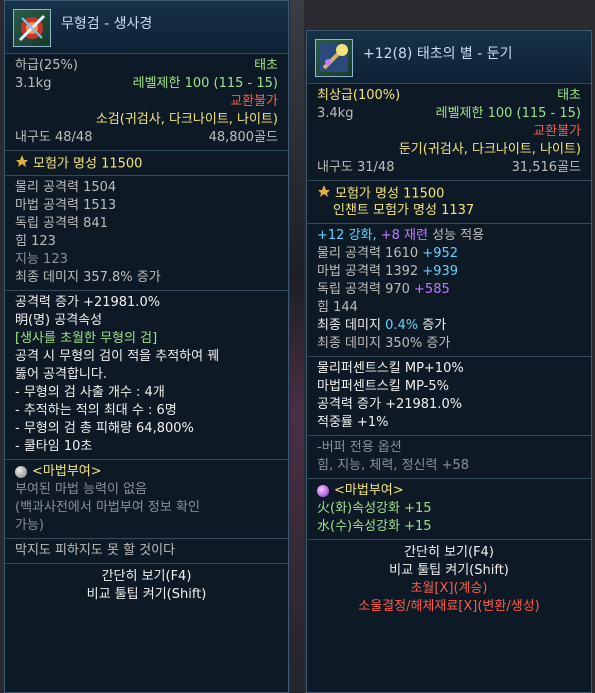  Describe the element at coordinates (96, 410) in the screenshot. I see `flavor-line: - 추적하는 적의 최대 수 : 6명` at that location.